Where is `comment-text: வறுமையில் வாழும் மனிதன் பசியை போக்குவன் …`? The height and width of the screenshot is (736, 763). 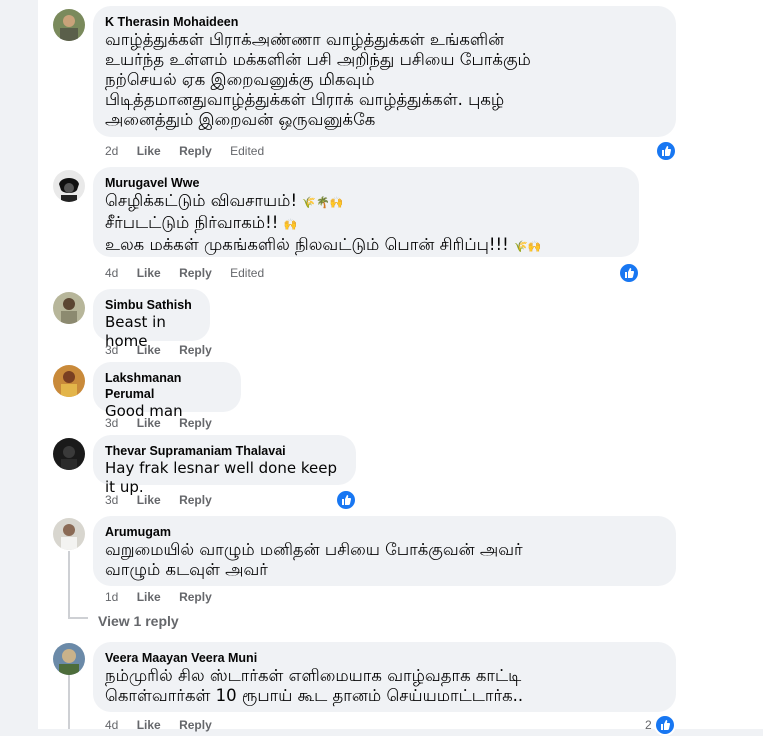
comment-text: வறுமையில் வாழும் மனிதன் பசியை போக்குவன் … is located at coordinates (314, 559).